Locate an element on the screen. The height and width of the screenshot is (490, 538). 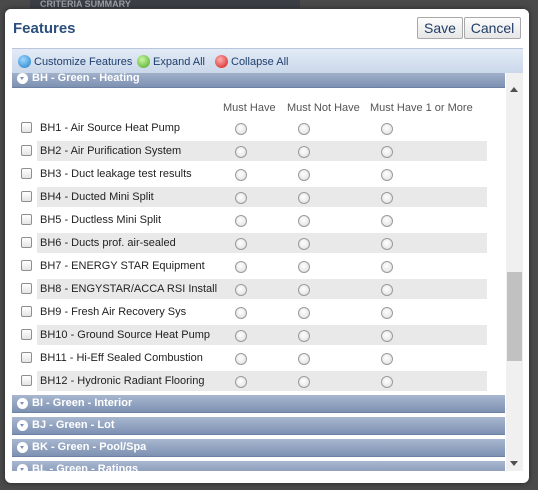
feature-row: BH3 - Duct leakage test results is located at coordinates (258, 174).